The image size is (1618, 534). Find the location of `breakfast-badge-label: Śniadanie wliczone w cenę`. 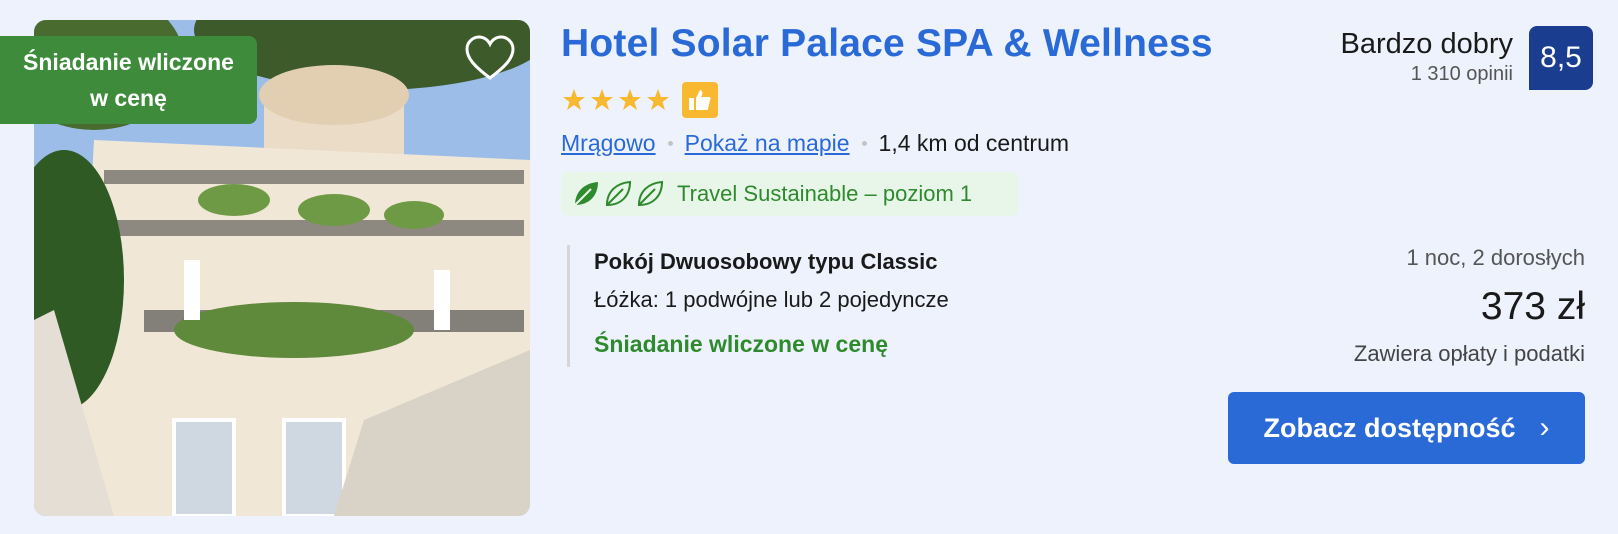

breakfast-badge-label: Śniadanie wliczone w cenę is located at coordinates (128, 80).